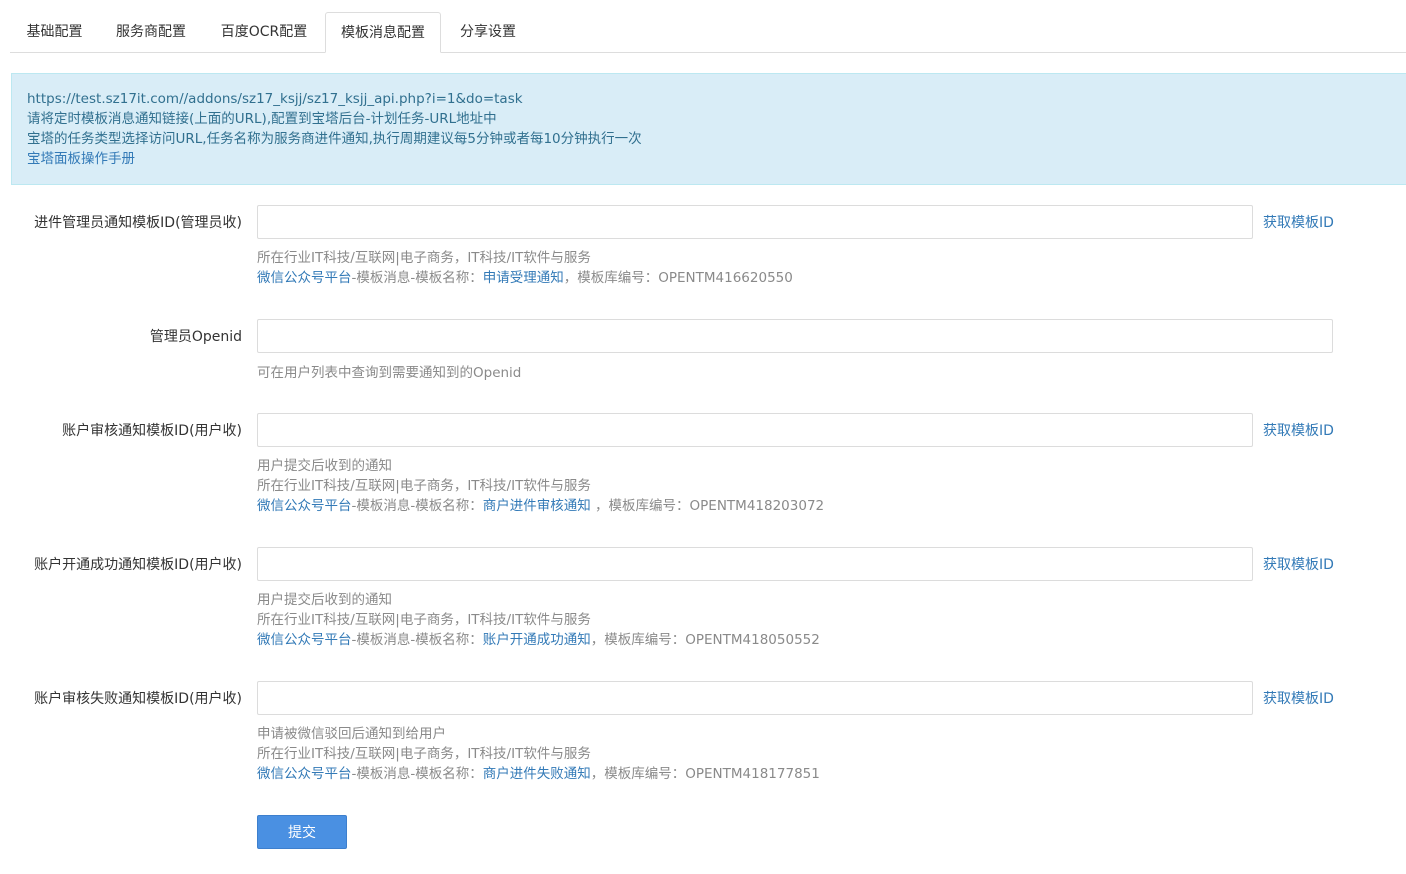 Image resolution: width=1406 pixels, height=874 pixels. Describe the element at coordinates (1298, 222) in the screenshot. I see `admin-template-fetch-link: 获取模板ID` at that location.